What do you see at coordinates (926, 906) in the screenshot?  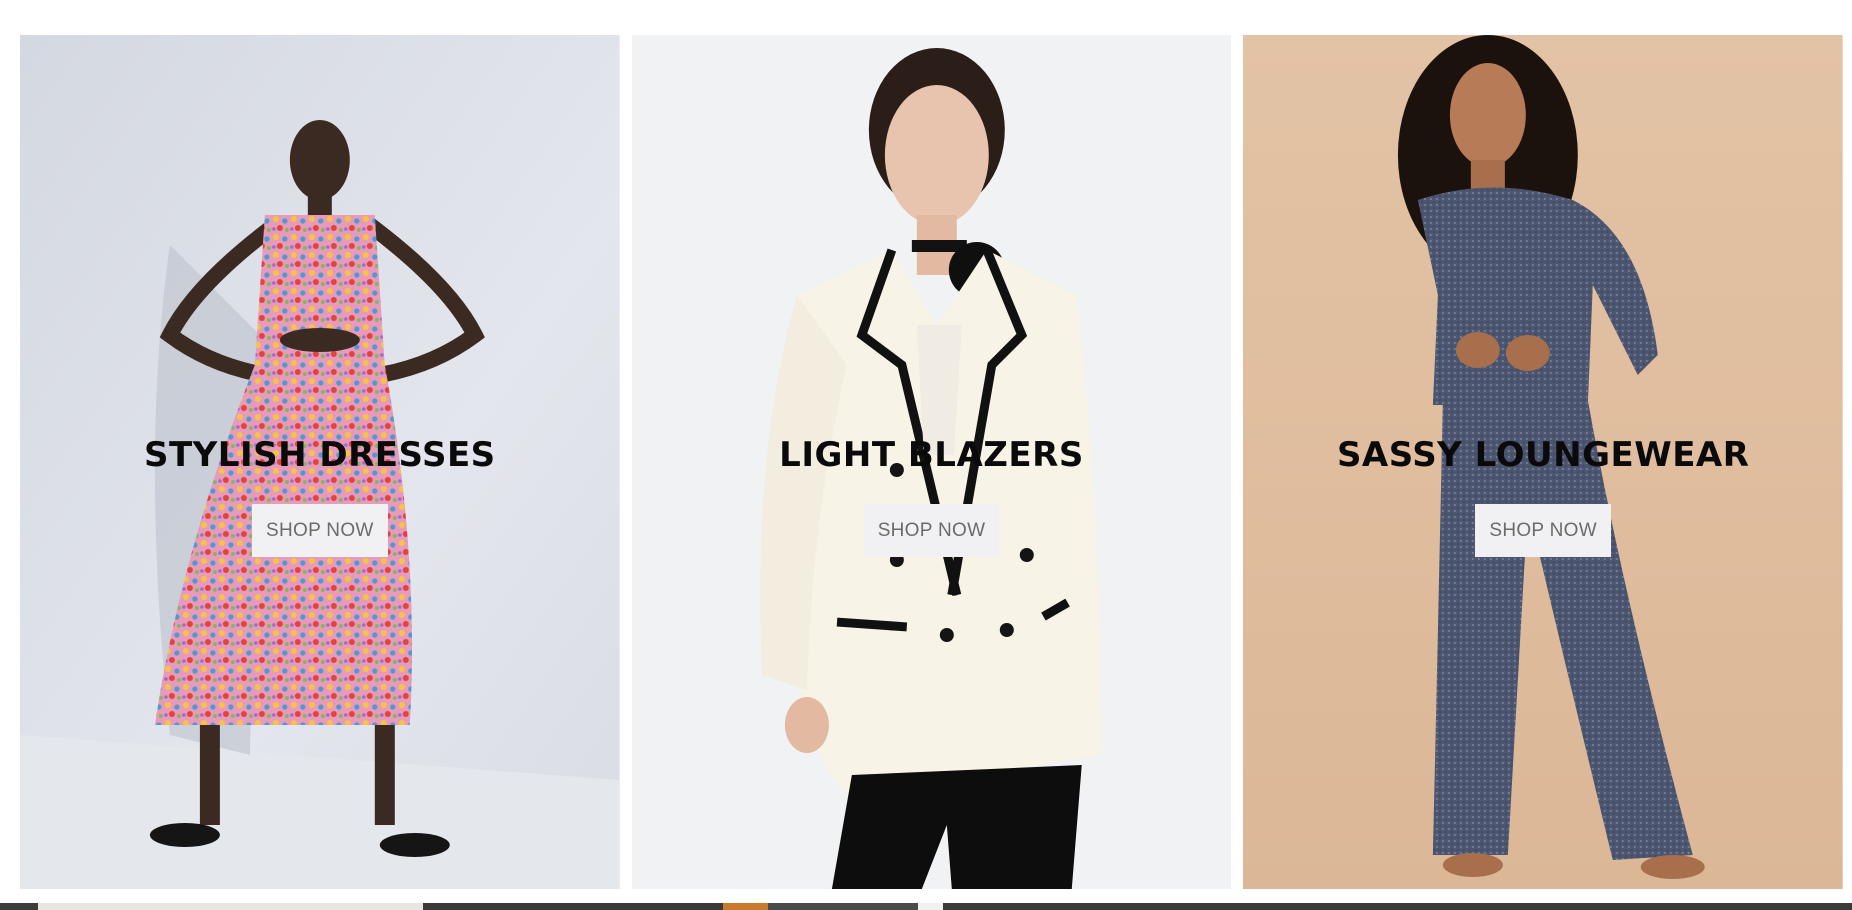 I see `next-section-peek` at bounding box center [926, 906].